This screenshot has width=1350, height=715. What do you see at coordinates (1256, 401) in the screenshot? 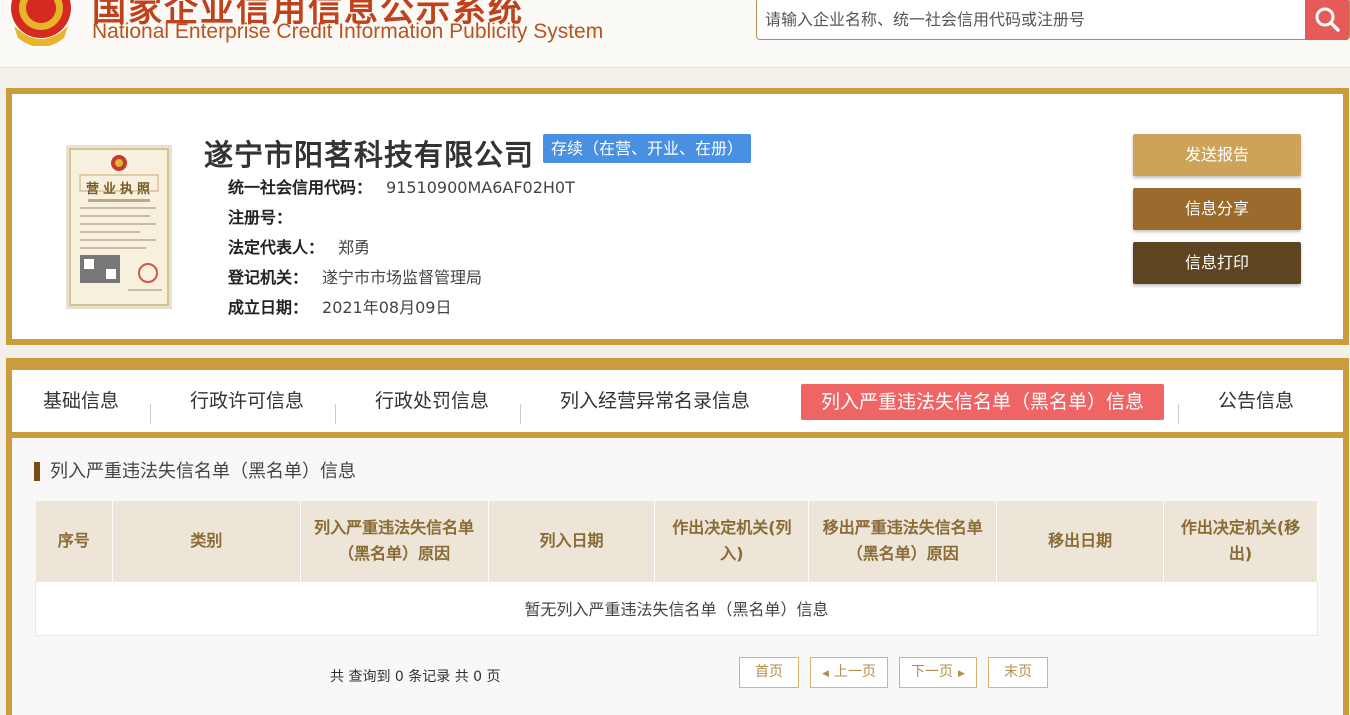
I see `tab-announcements: 公告信息` at bounding box center [1256, 401].